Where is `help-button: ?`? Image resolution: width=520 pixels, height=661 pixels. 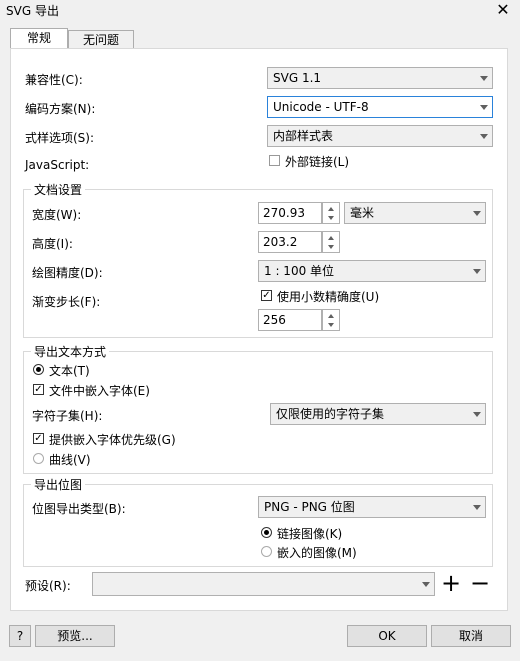 help-button: ? is located at coordinates (20, 636).